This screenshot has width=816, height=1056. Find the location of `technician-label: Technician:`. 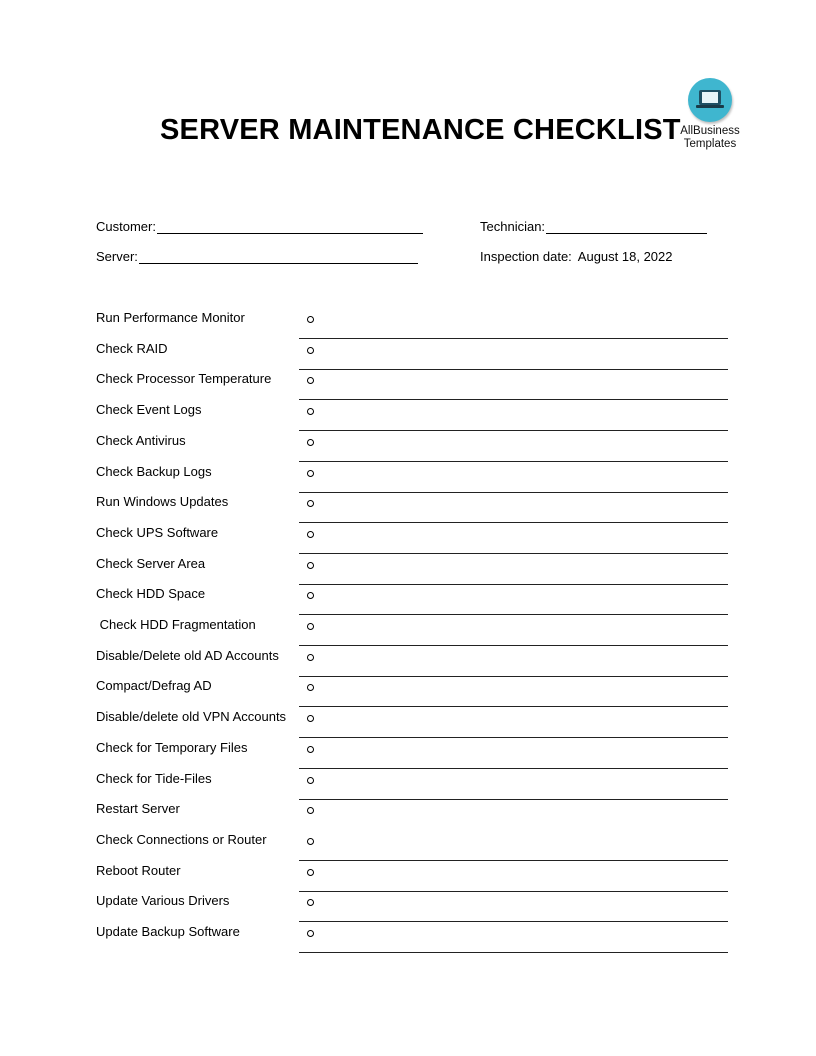

technician-label: Technician: is located at coordinates (513, 226).